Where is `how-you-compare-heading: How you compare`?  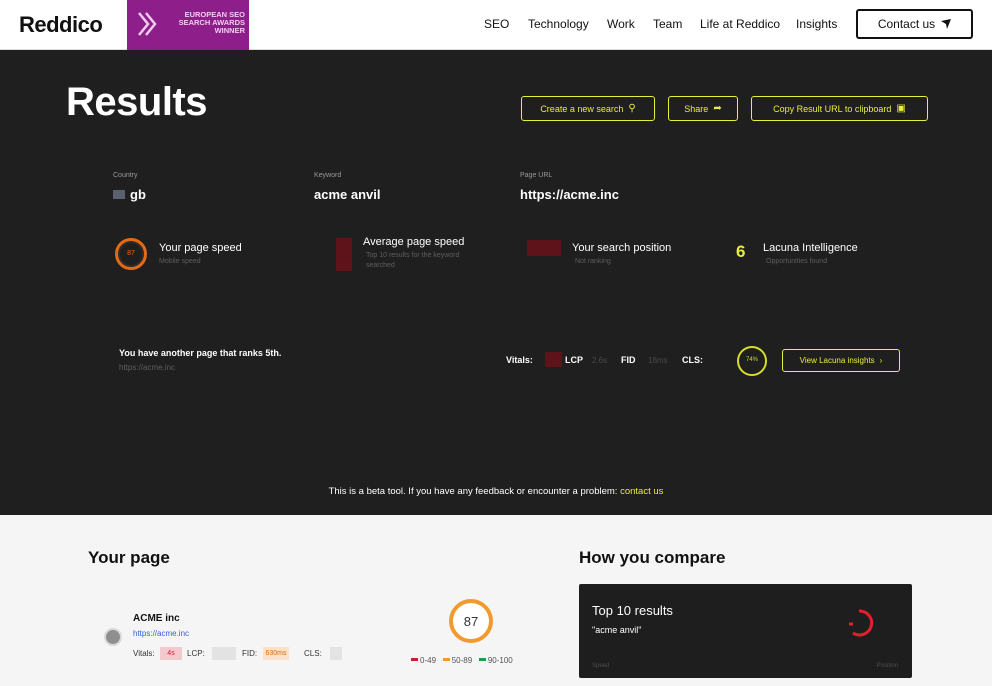 how-you-compare-heading: How you compare is located at coordinates (652, 557).